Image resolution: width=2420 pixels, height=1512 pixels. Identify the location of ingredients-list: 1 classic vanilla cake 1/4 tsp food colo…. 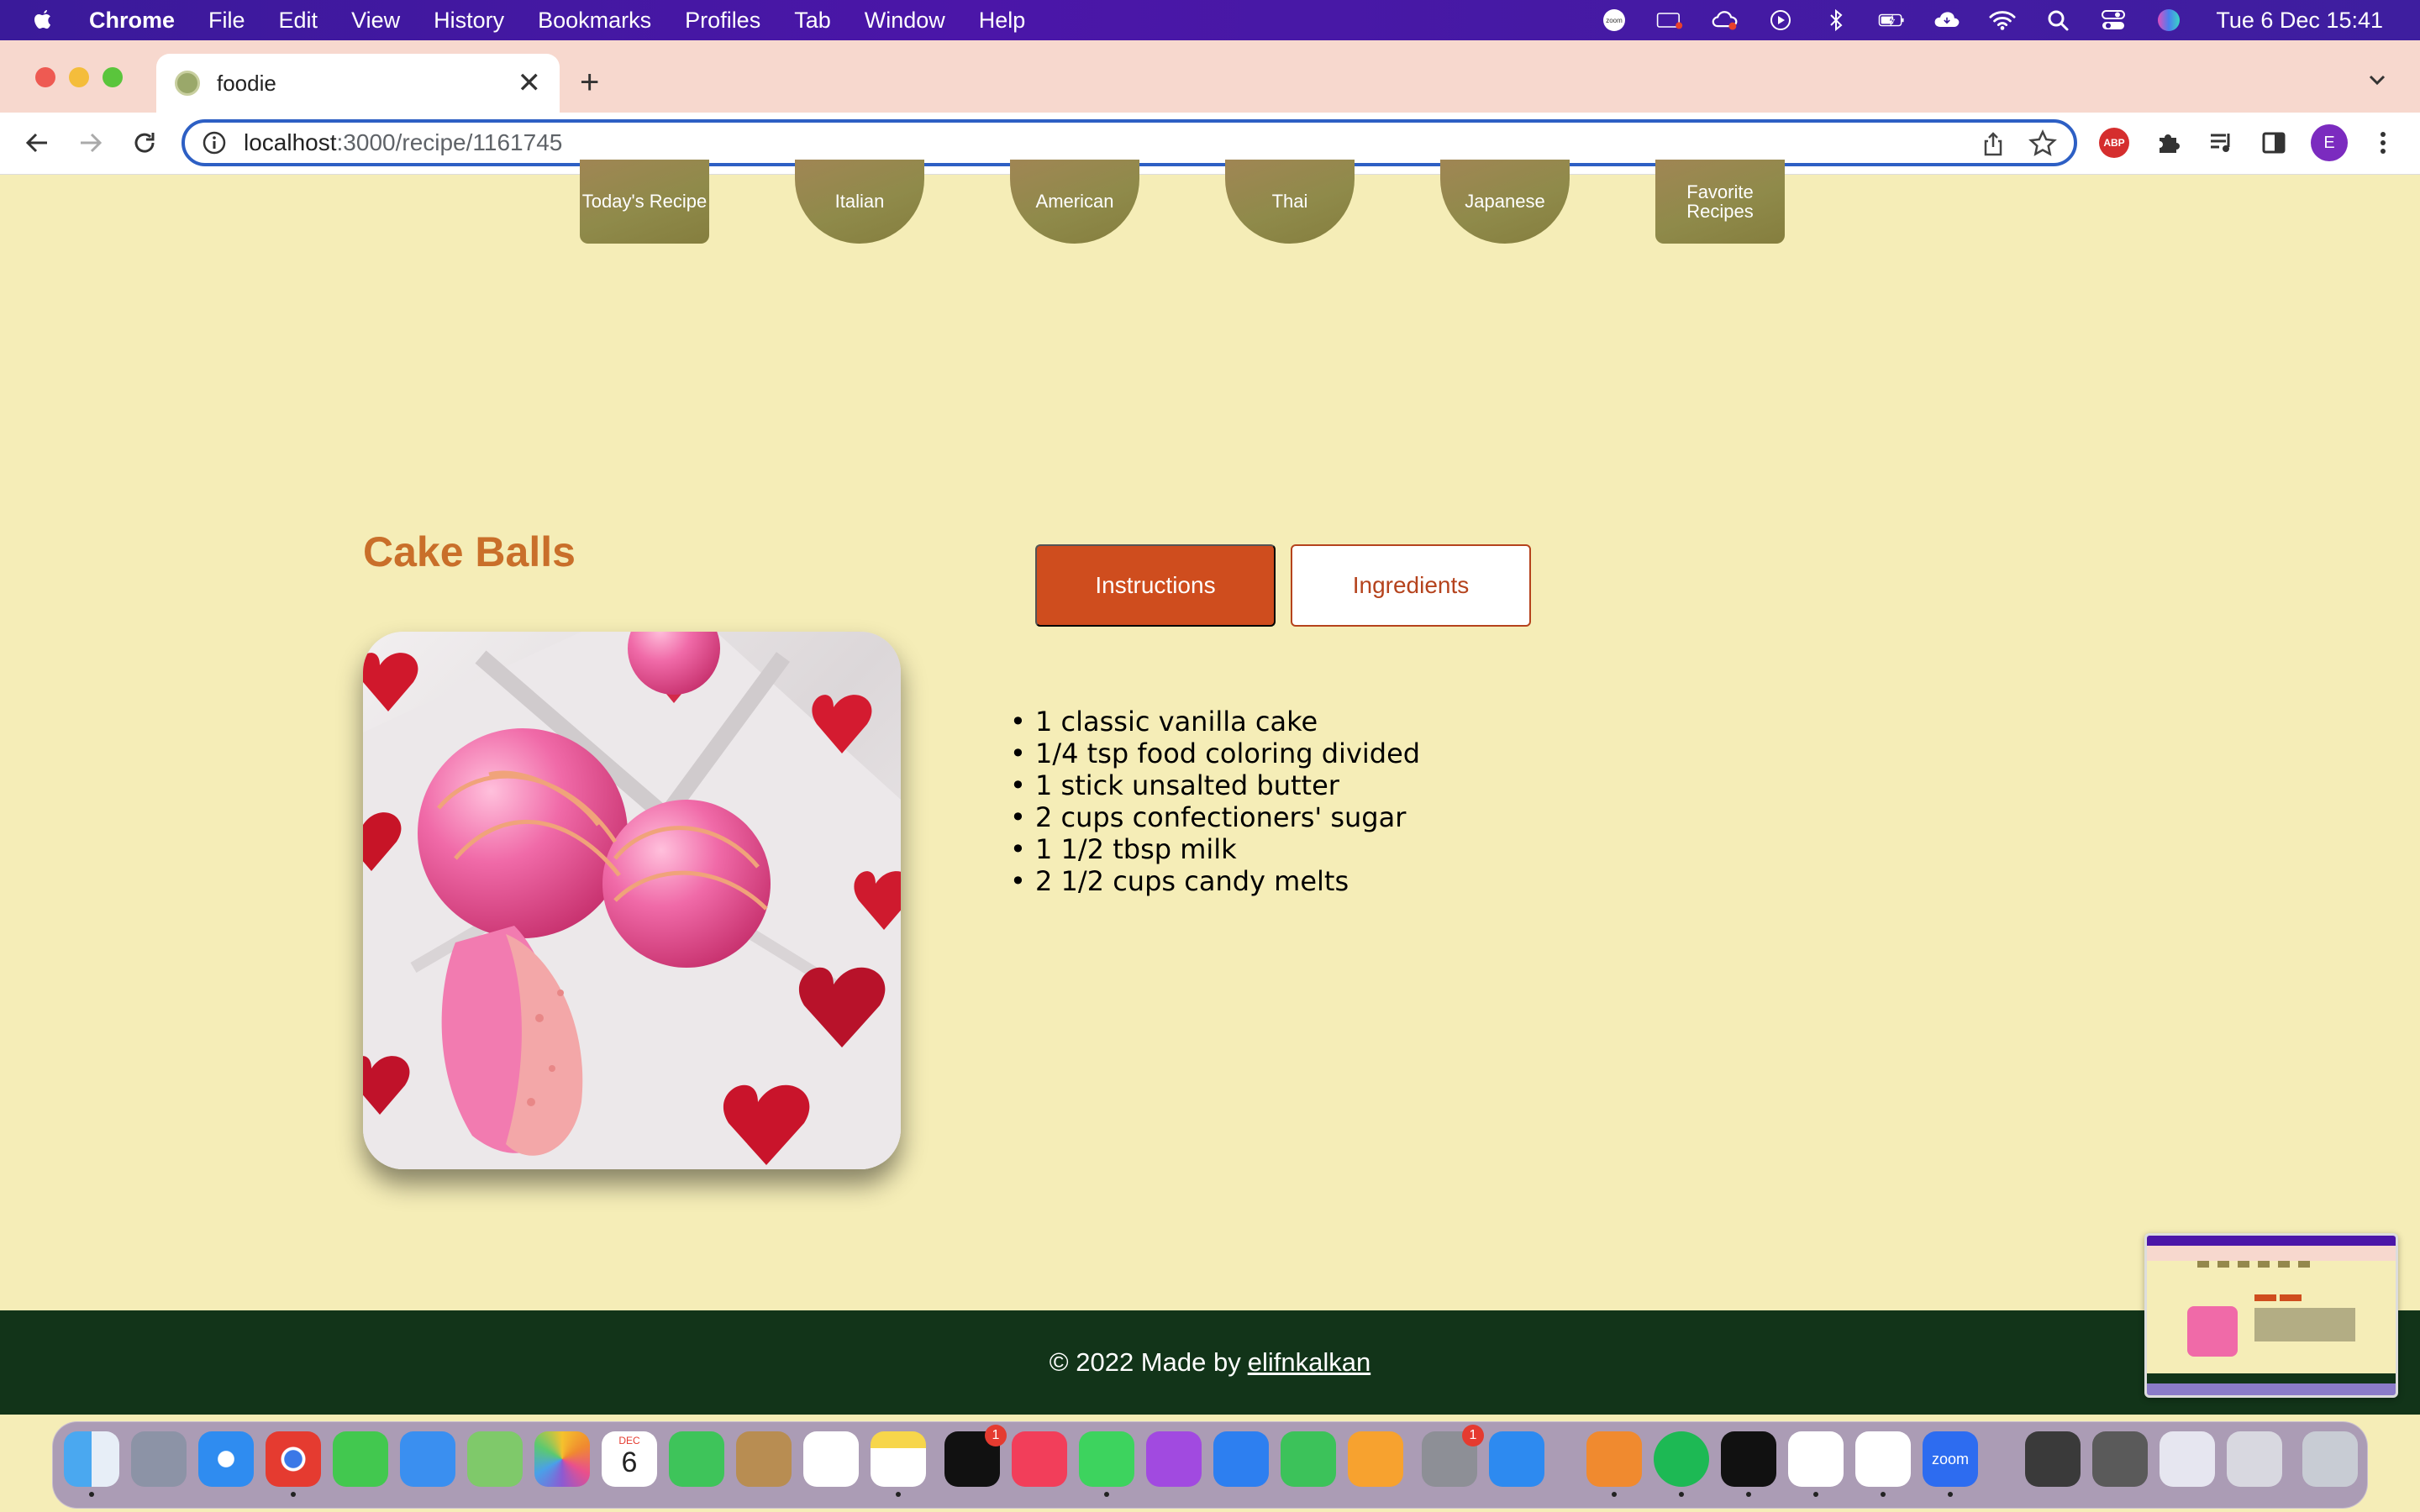
(1215, 801).